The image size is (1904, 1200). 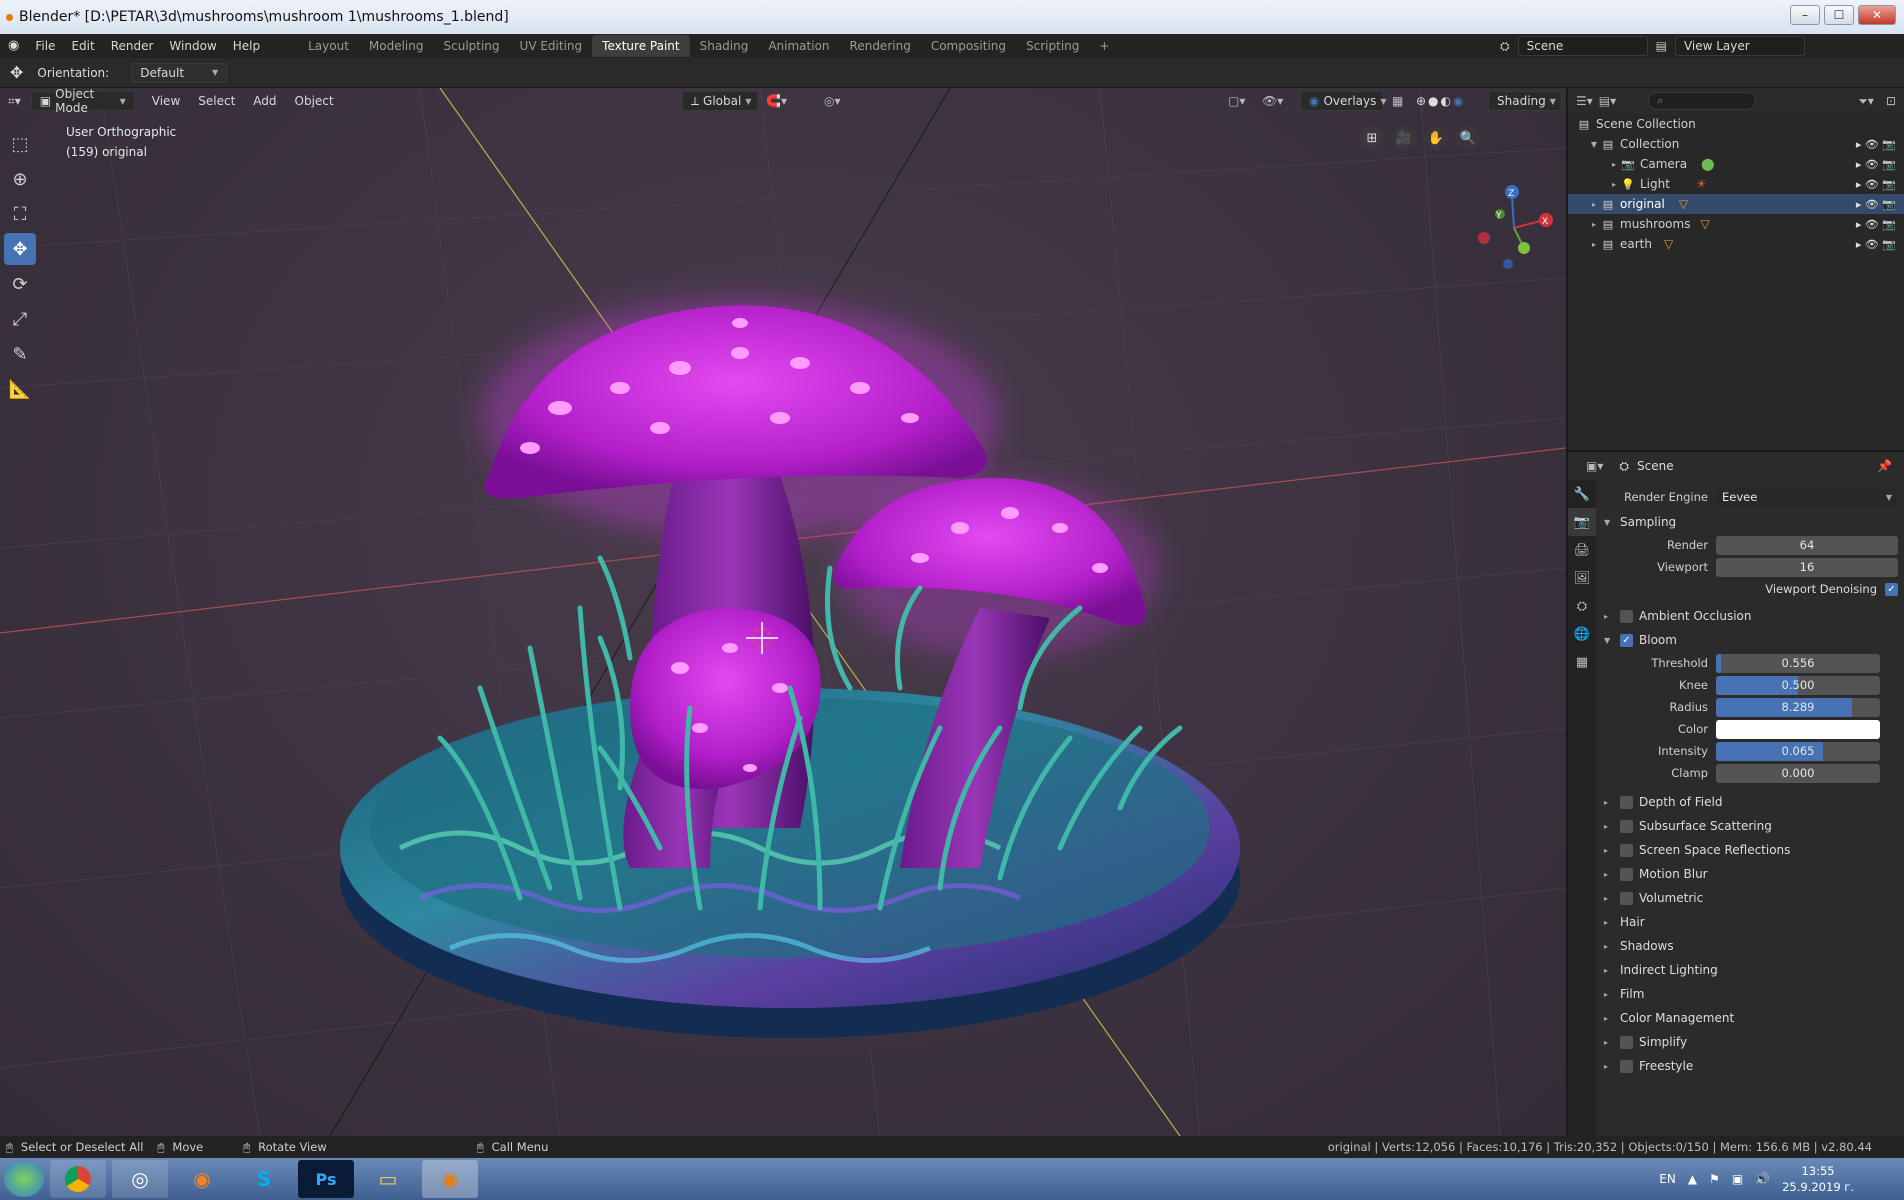 What do you see at coordinates (216, 101) in the screenshot?
I see `menu-select: Select` at bounding box center [216, 101].